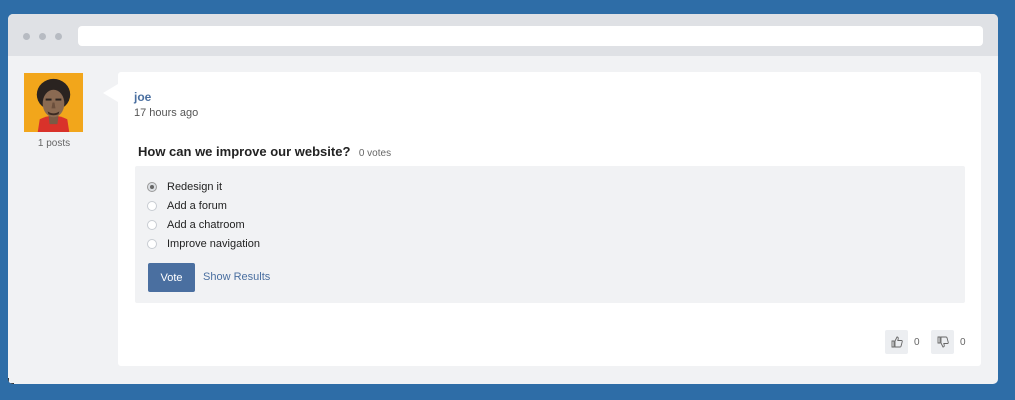 This screenshot has width=1015, height=400. I want to click on poll-option-label: Add a forum, so click(197, 205).